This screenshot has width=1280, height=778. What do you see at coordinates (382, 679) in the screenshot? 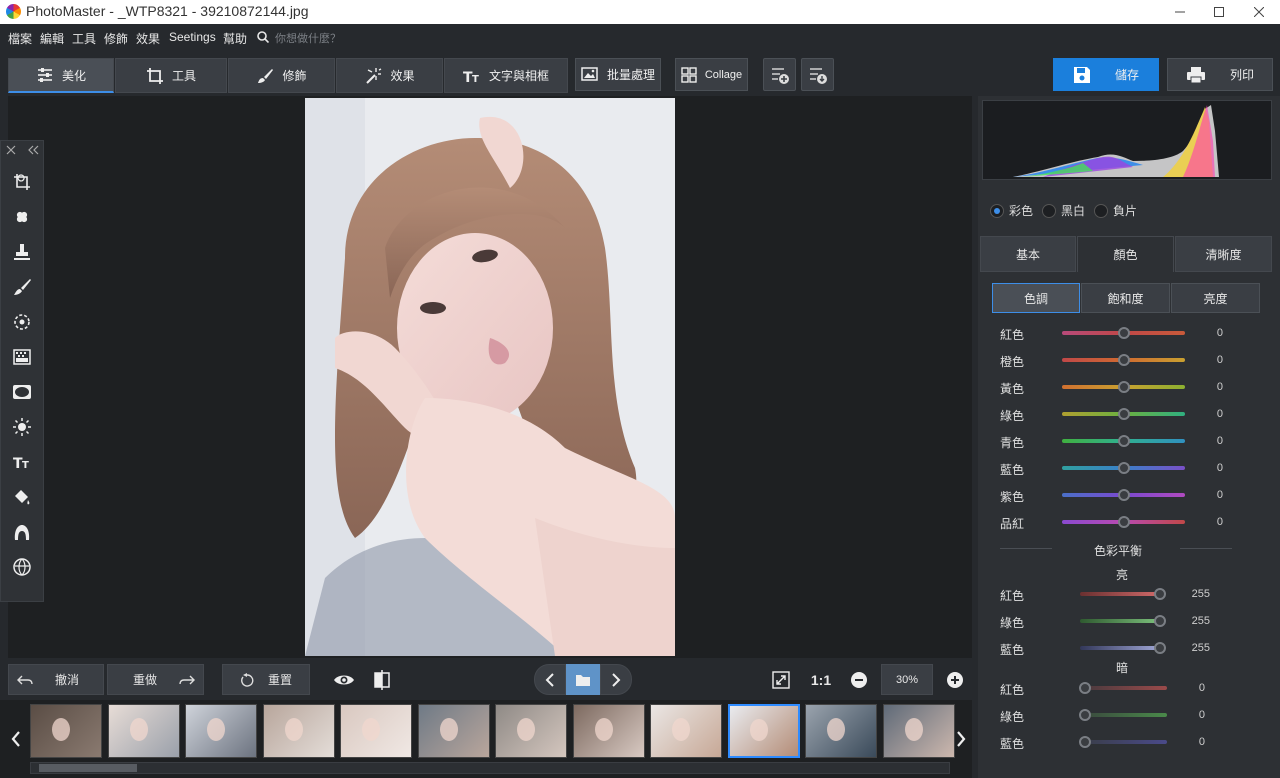
I see `compare-button` at bounding box center [382, 679].